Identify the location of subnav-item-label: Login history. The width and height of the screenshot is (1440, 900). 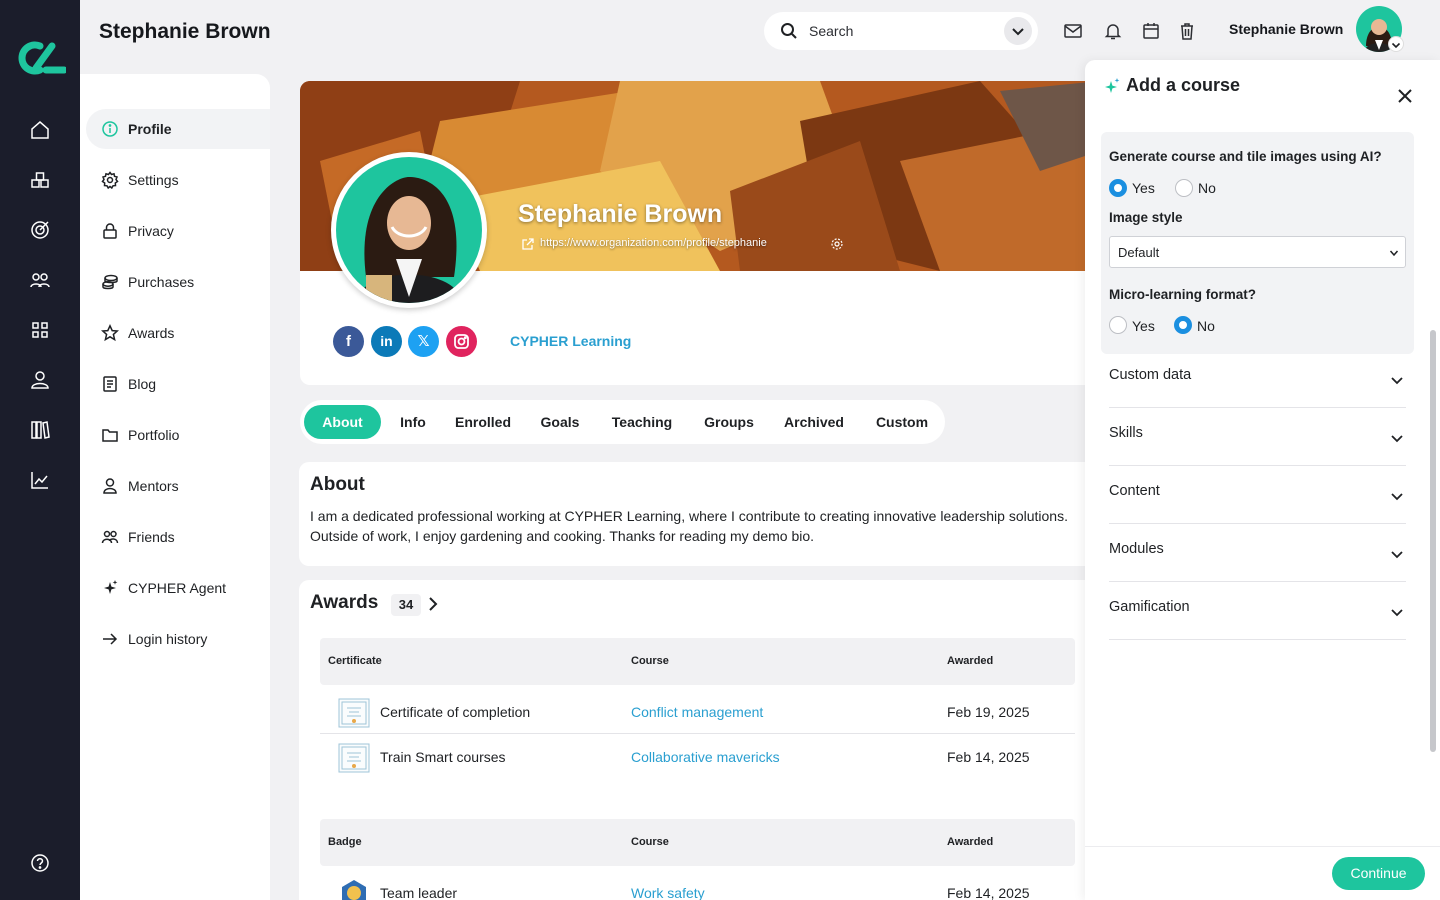
(168, 639).